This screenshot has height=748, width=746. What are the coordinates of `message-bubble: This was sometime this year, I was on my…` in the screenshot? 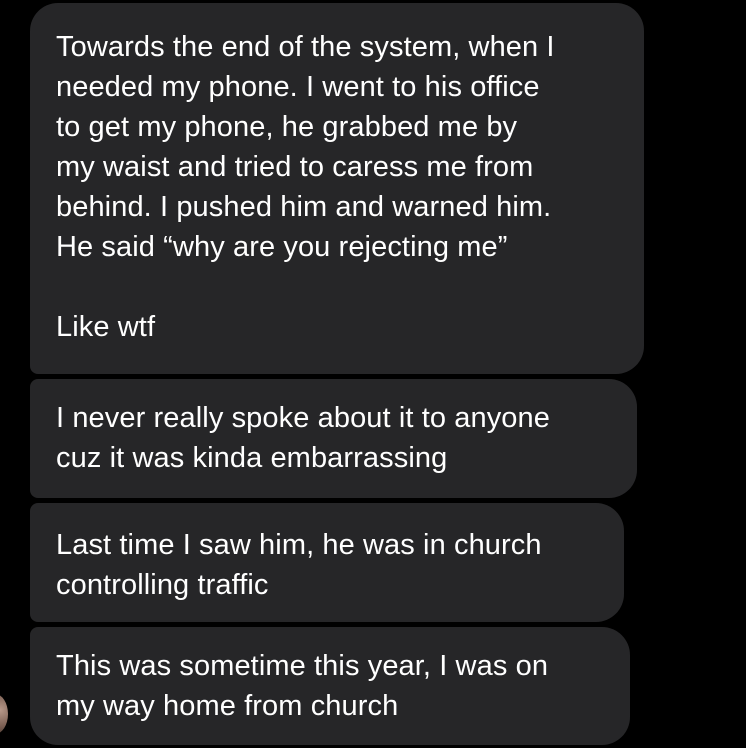 It's located at (330, 686).